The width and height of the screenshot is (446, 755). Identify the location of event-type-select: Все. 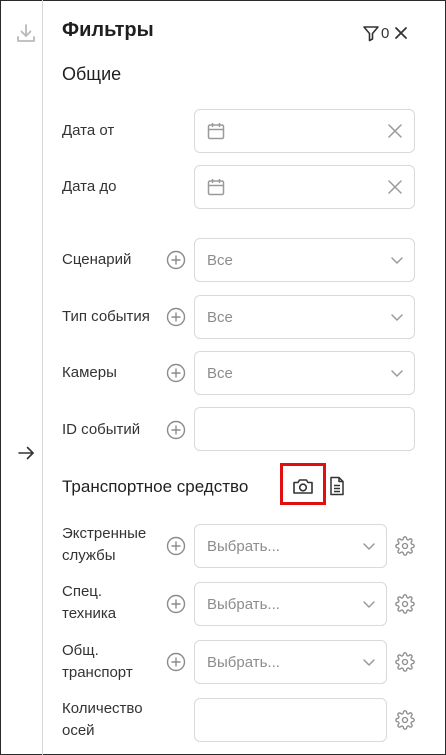
(304, 317).